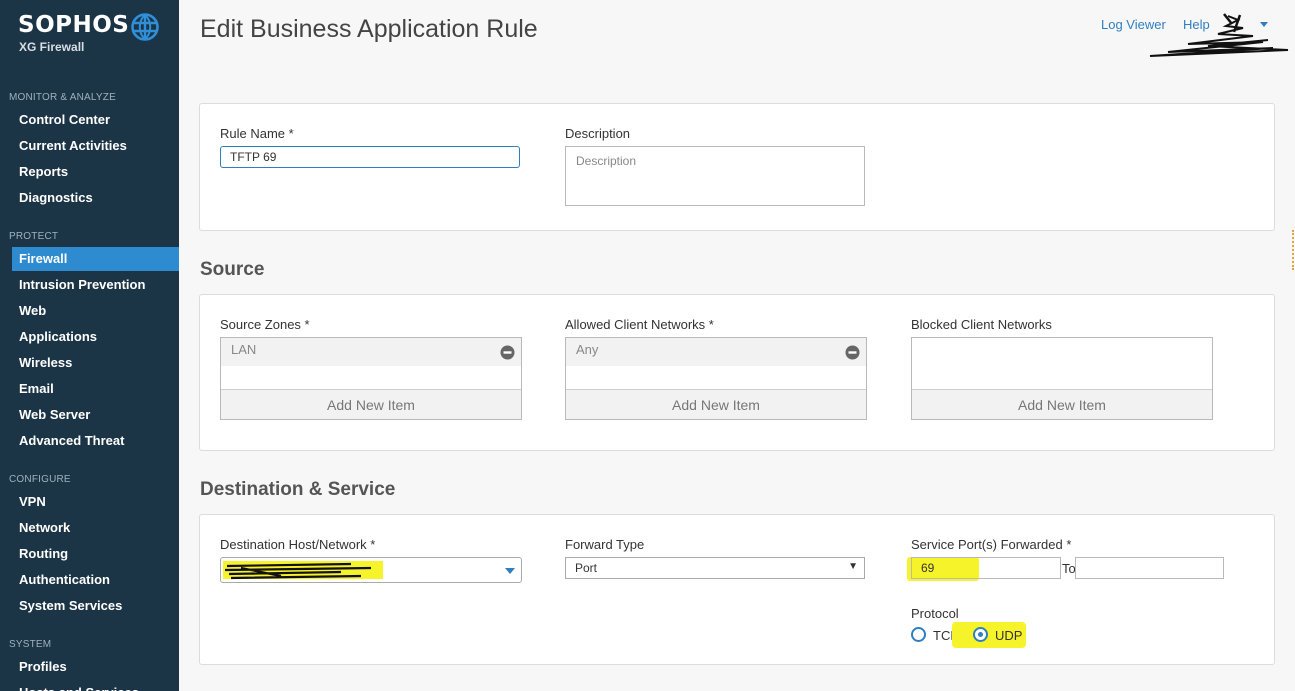  I want to click on service-ports-label: Service Port(s) Forwarded *, so click(991, 544).